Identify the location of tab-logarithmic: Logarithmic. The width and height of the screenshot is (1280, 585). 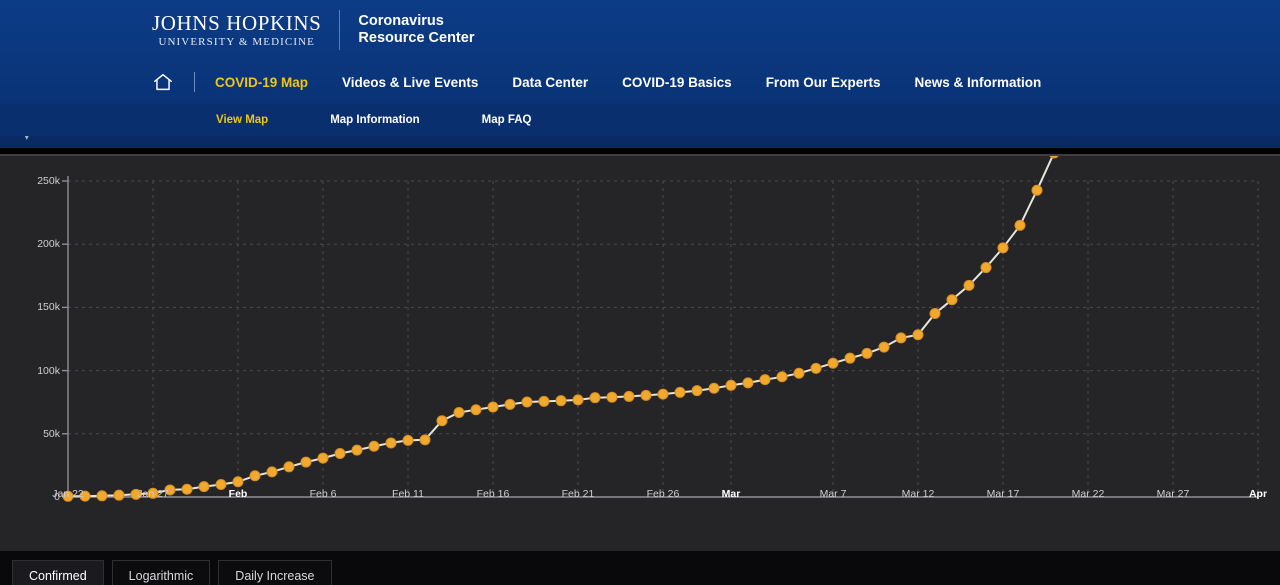
(161, 572).